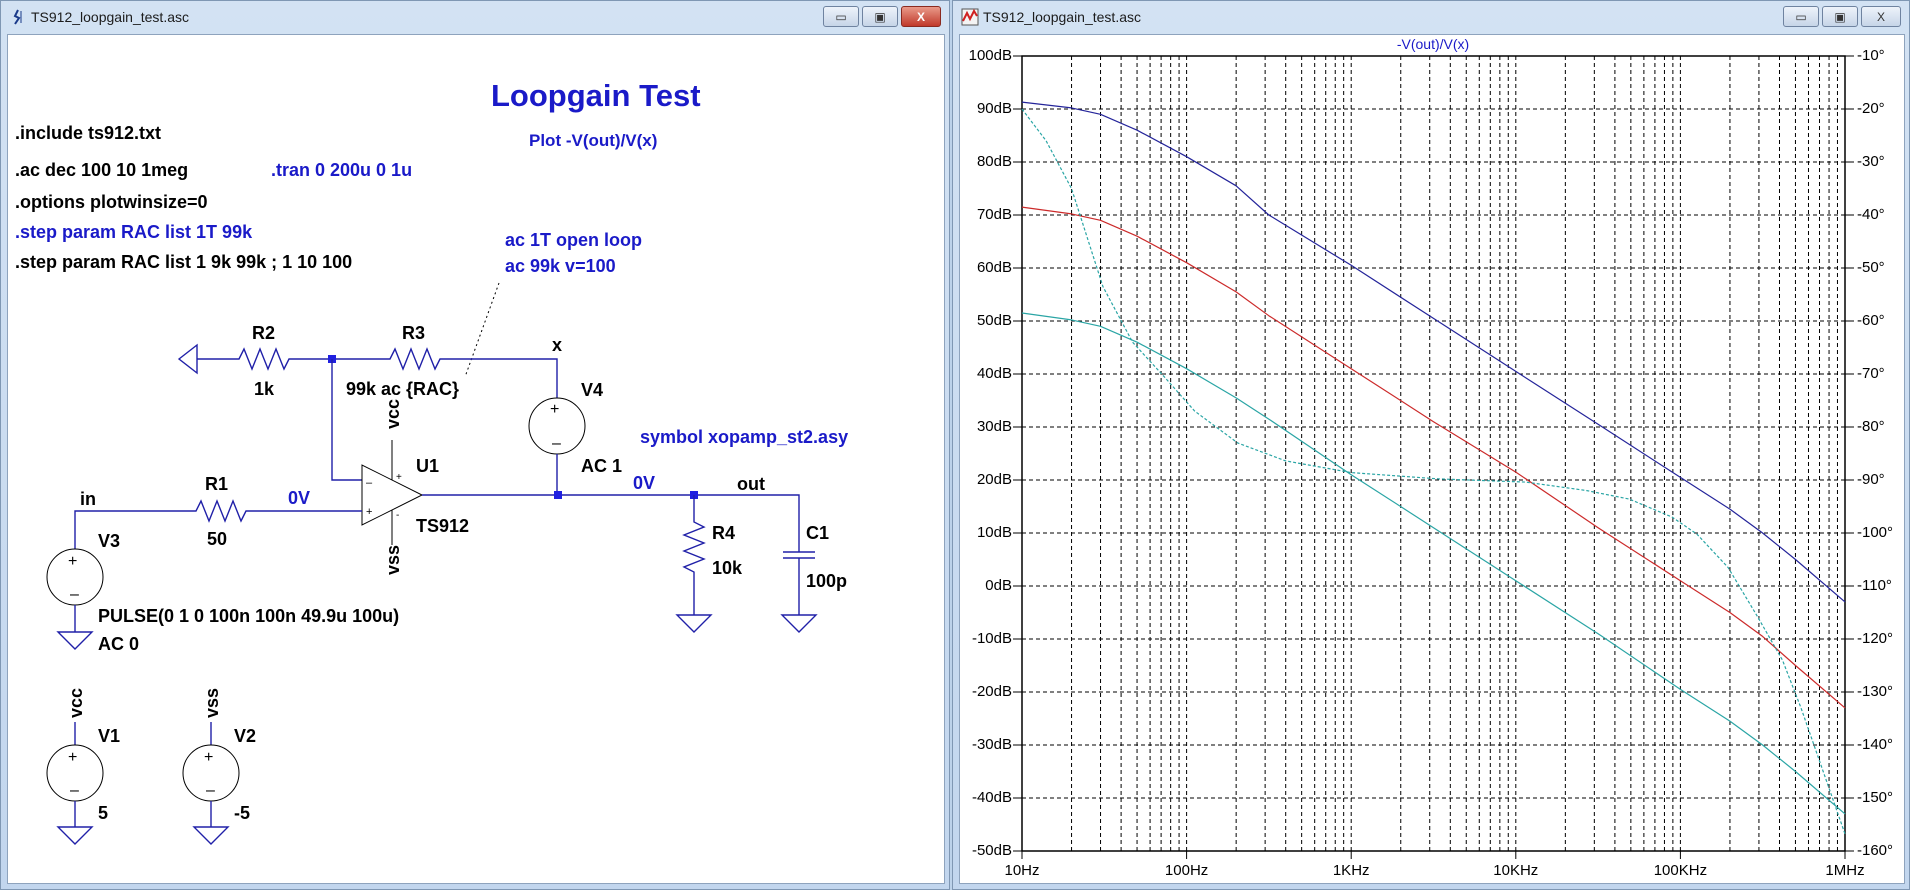  Describe the element at coordinates (1875, 744) in the screenshot. I see `y2-tick-label: -140°` at that location.